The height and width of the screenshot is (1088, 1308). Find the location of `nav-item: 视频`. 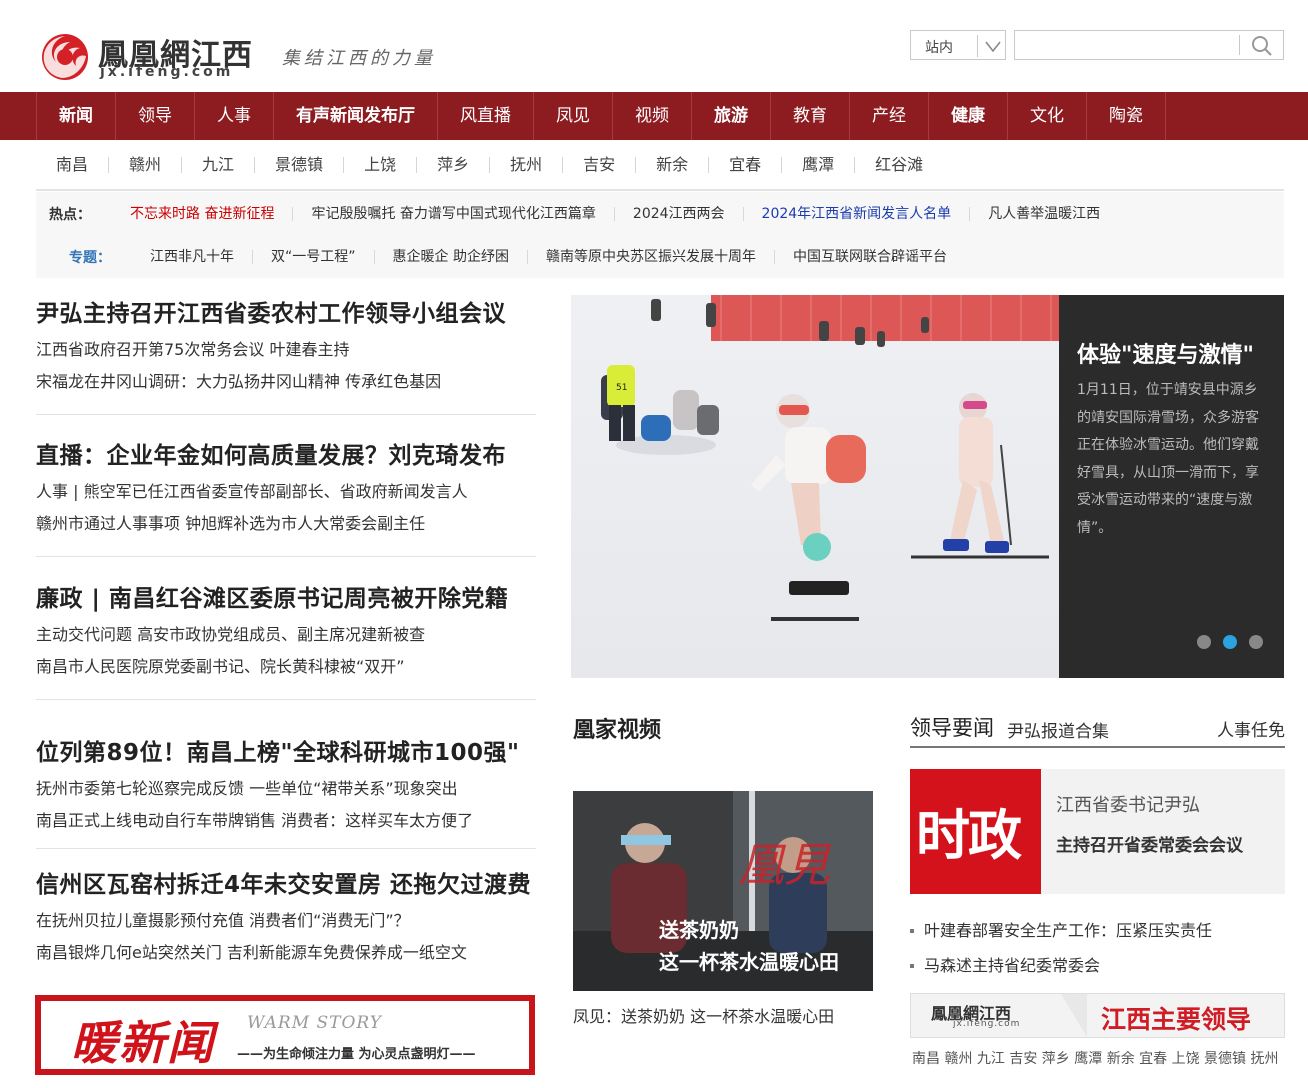

nav-item: 视频 is located at coordinates (652, 116).